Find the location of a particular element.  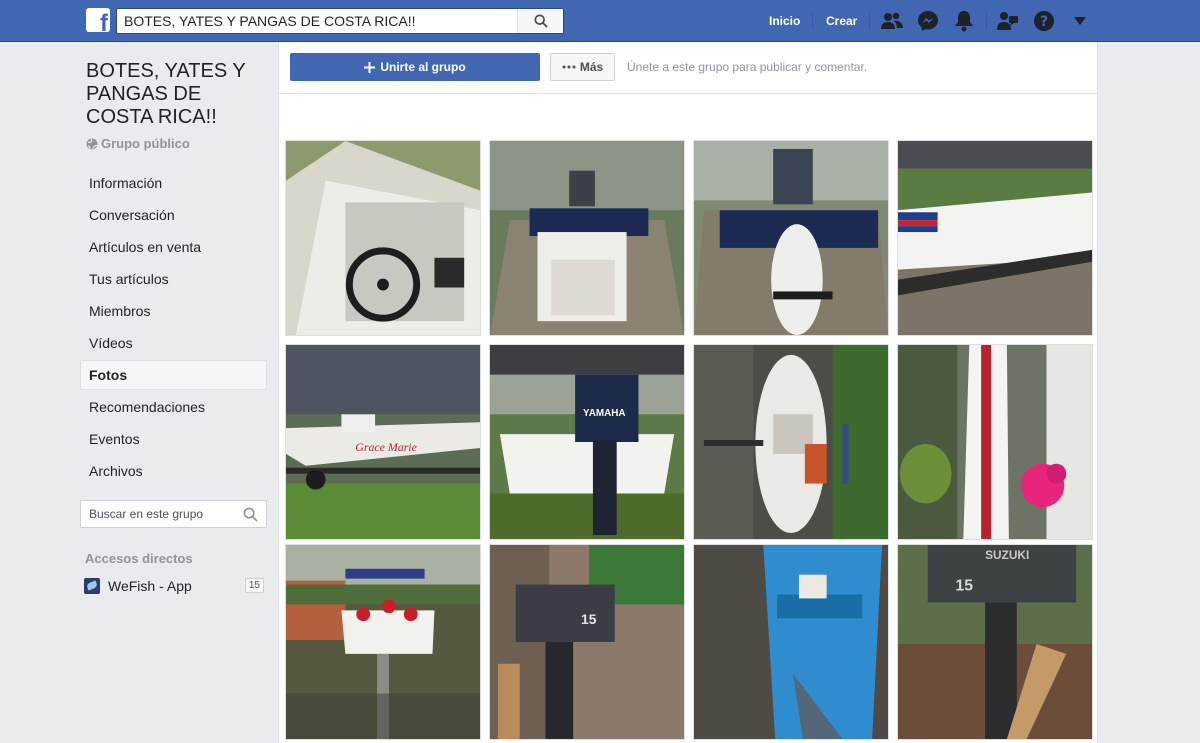

group-search-box is located at coordinates (173, 514).